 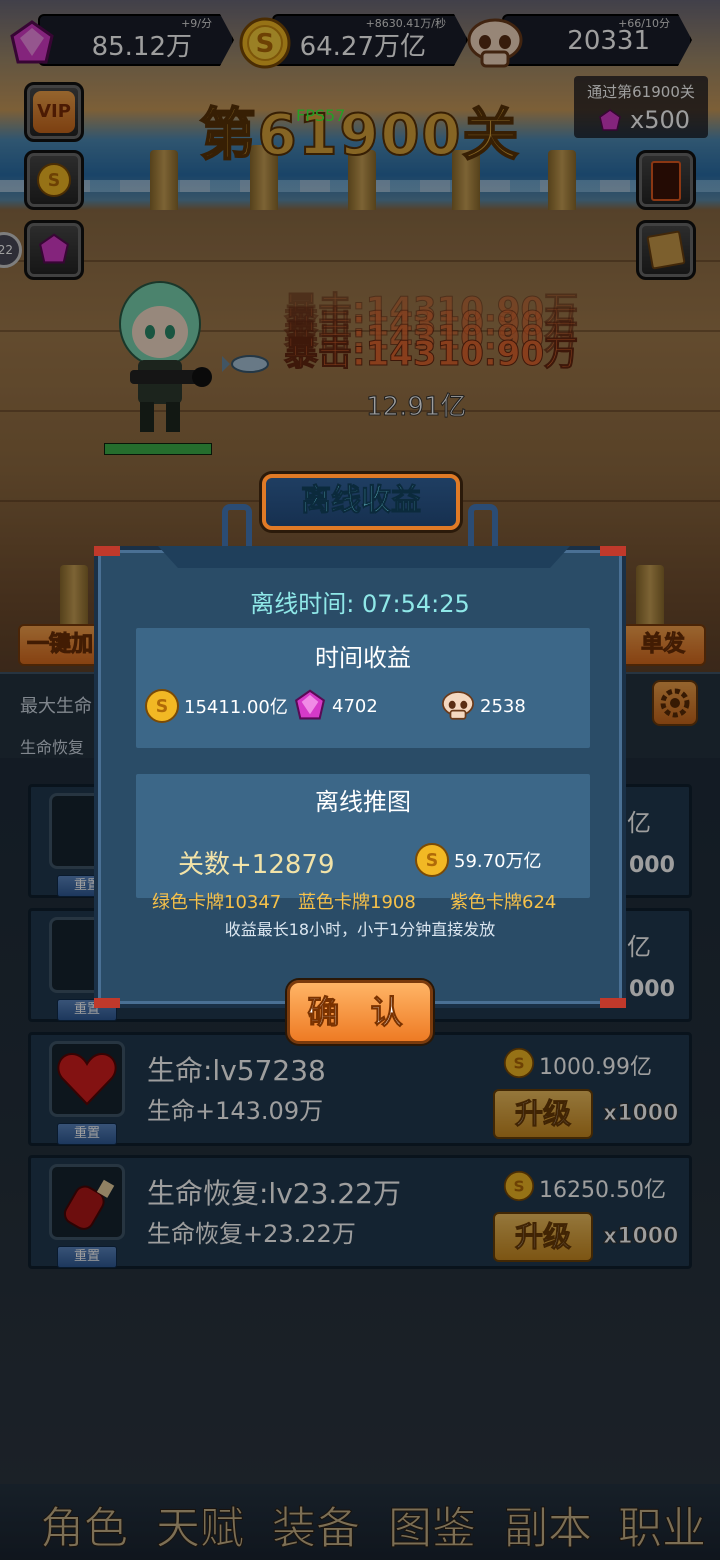 I want to click on time-income-gold: S 15411.00亿, so click(x=216, y=706).